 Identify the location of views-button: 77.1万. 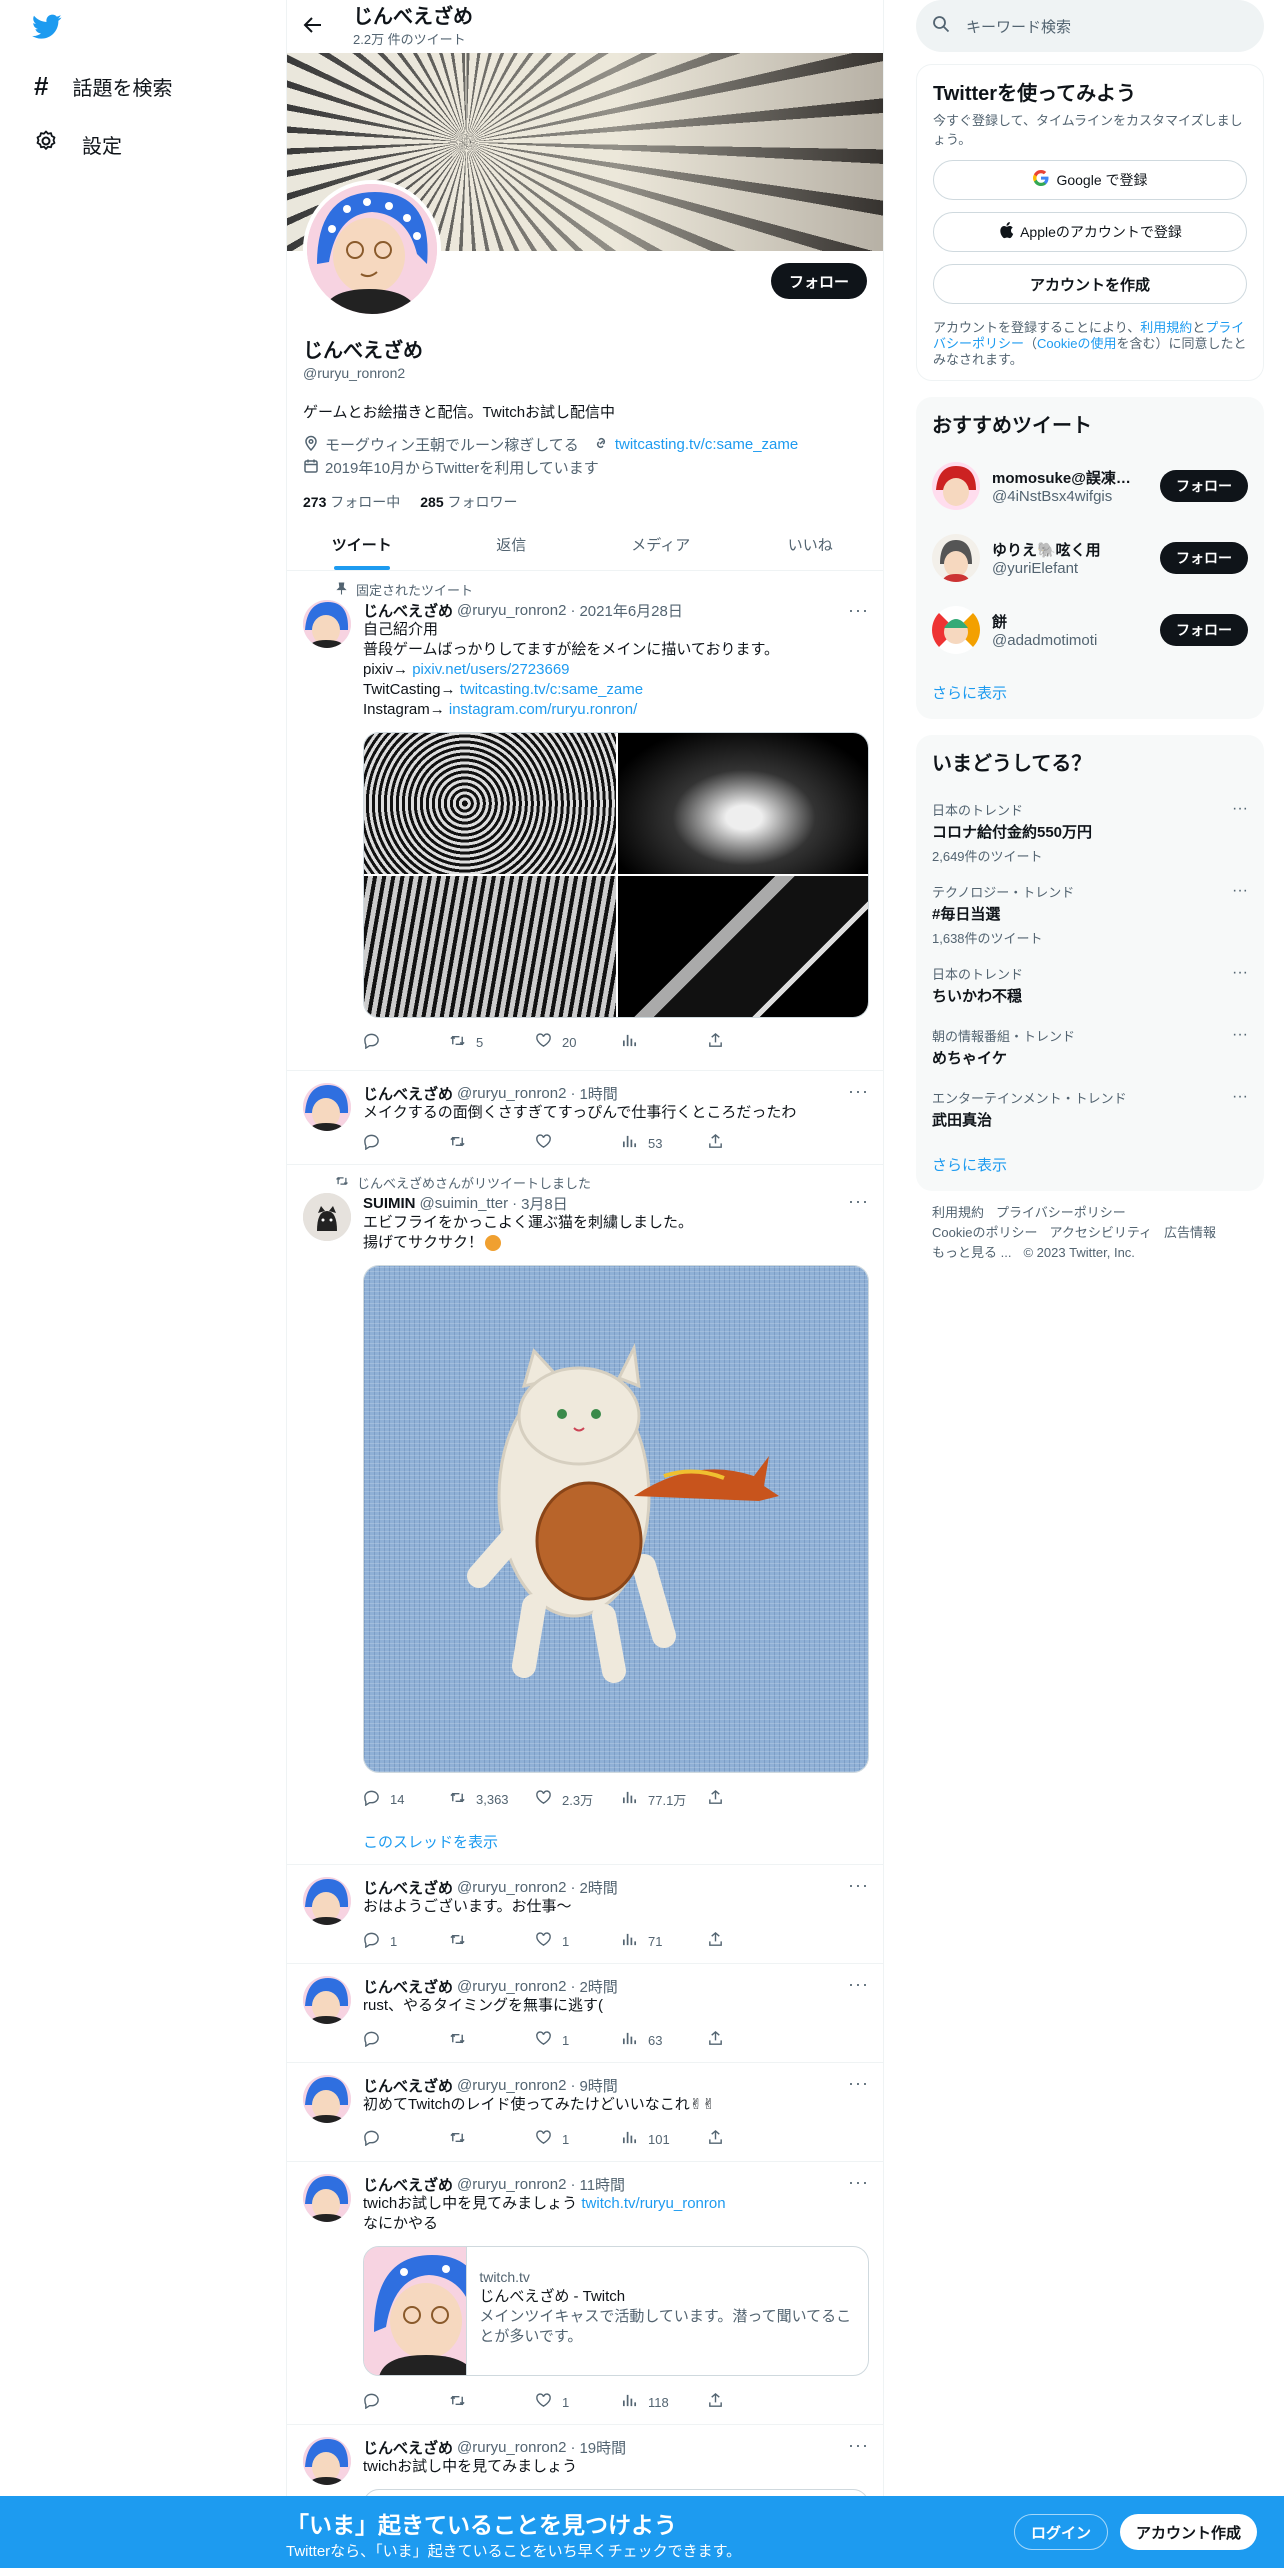
(664, 1799).